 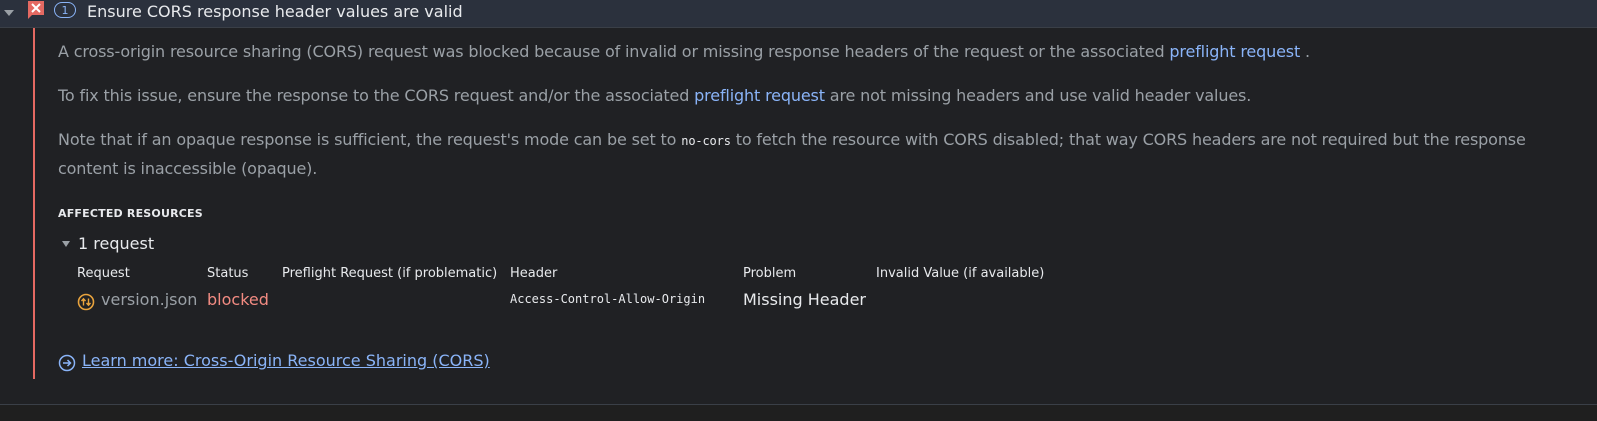 What do you see at coordinates (66, 244) in the screenshot?
I see `request-toggle-caret-icon` at bounding box center [66, 244].